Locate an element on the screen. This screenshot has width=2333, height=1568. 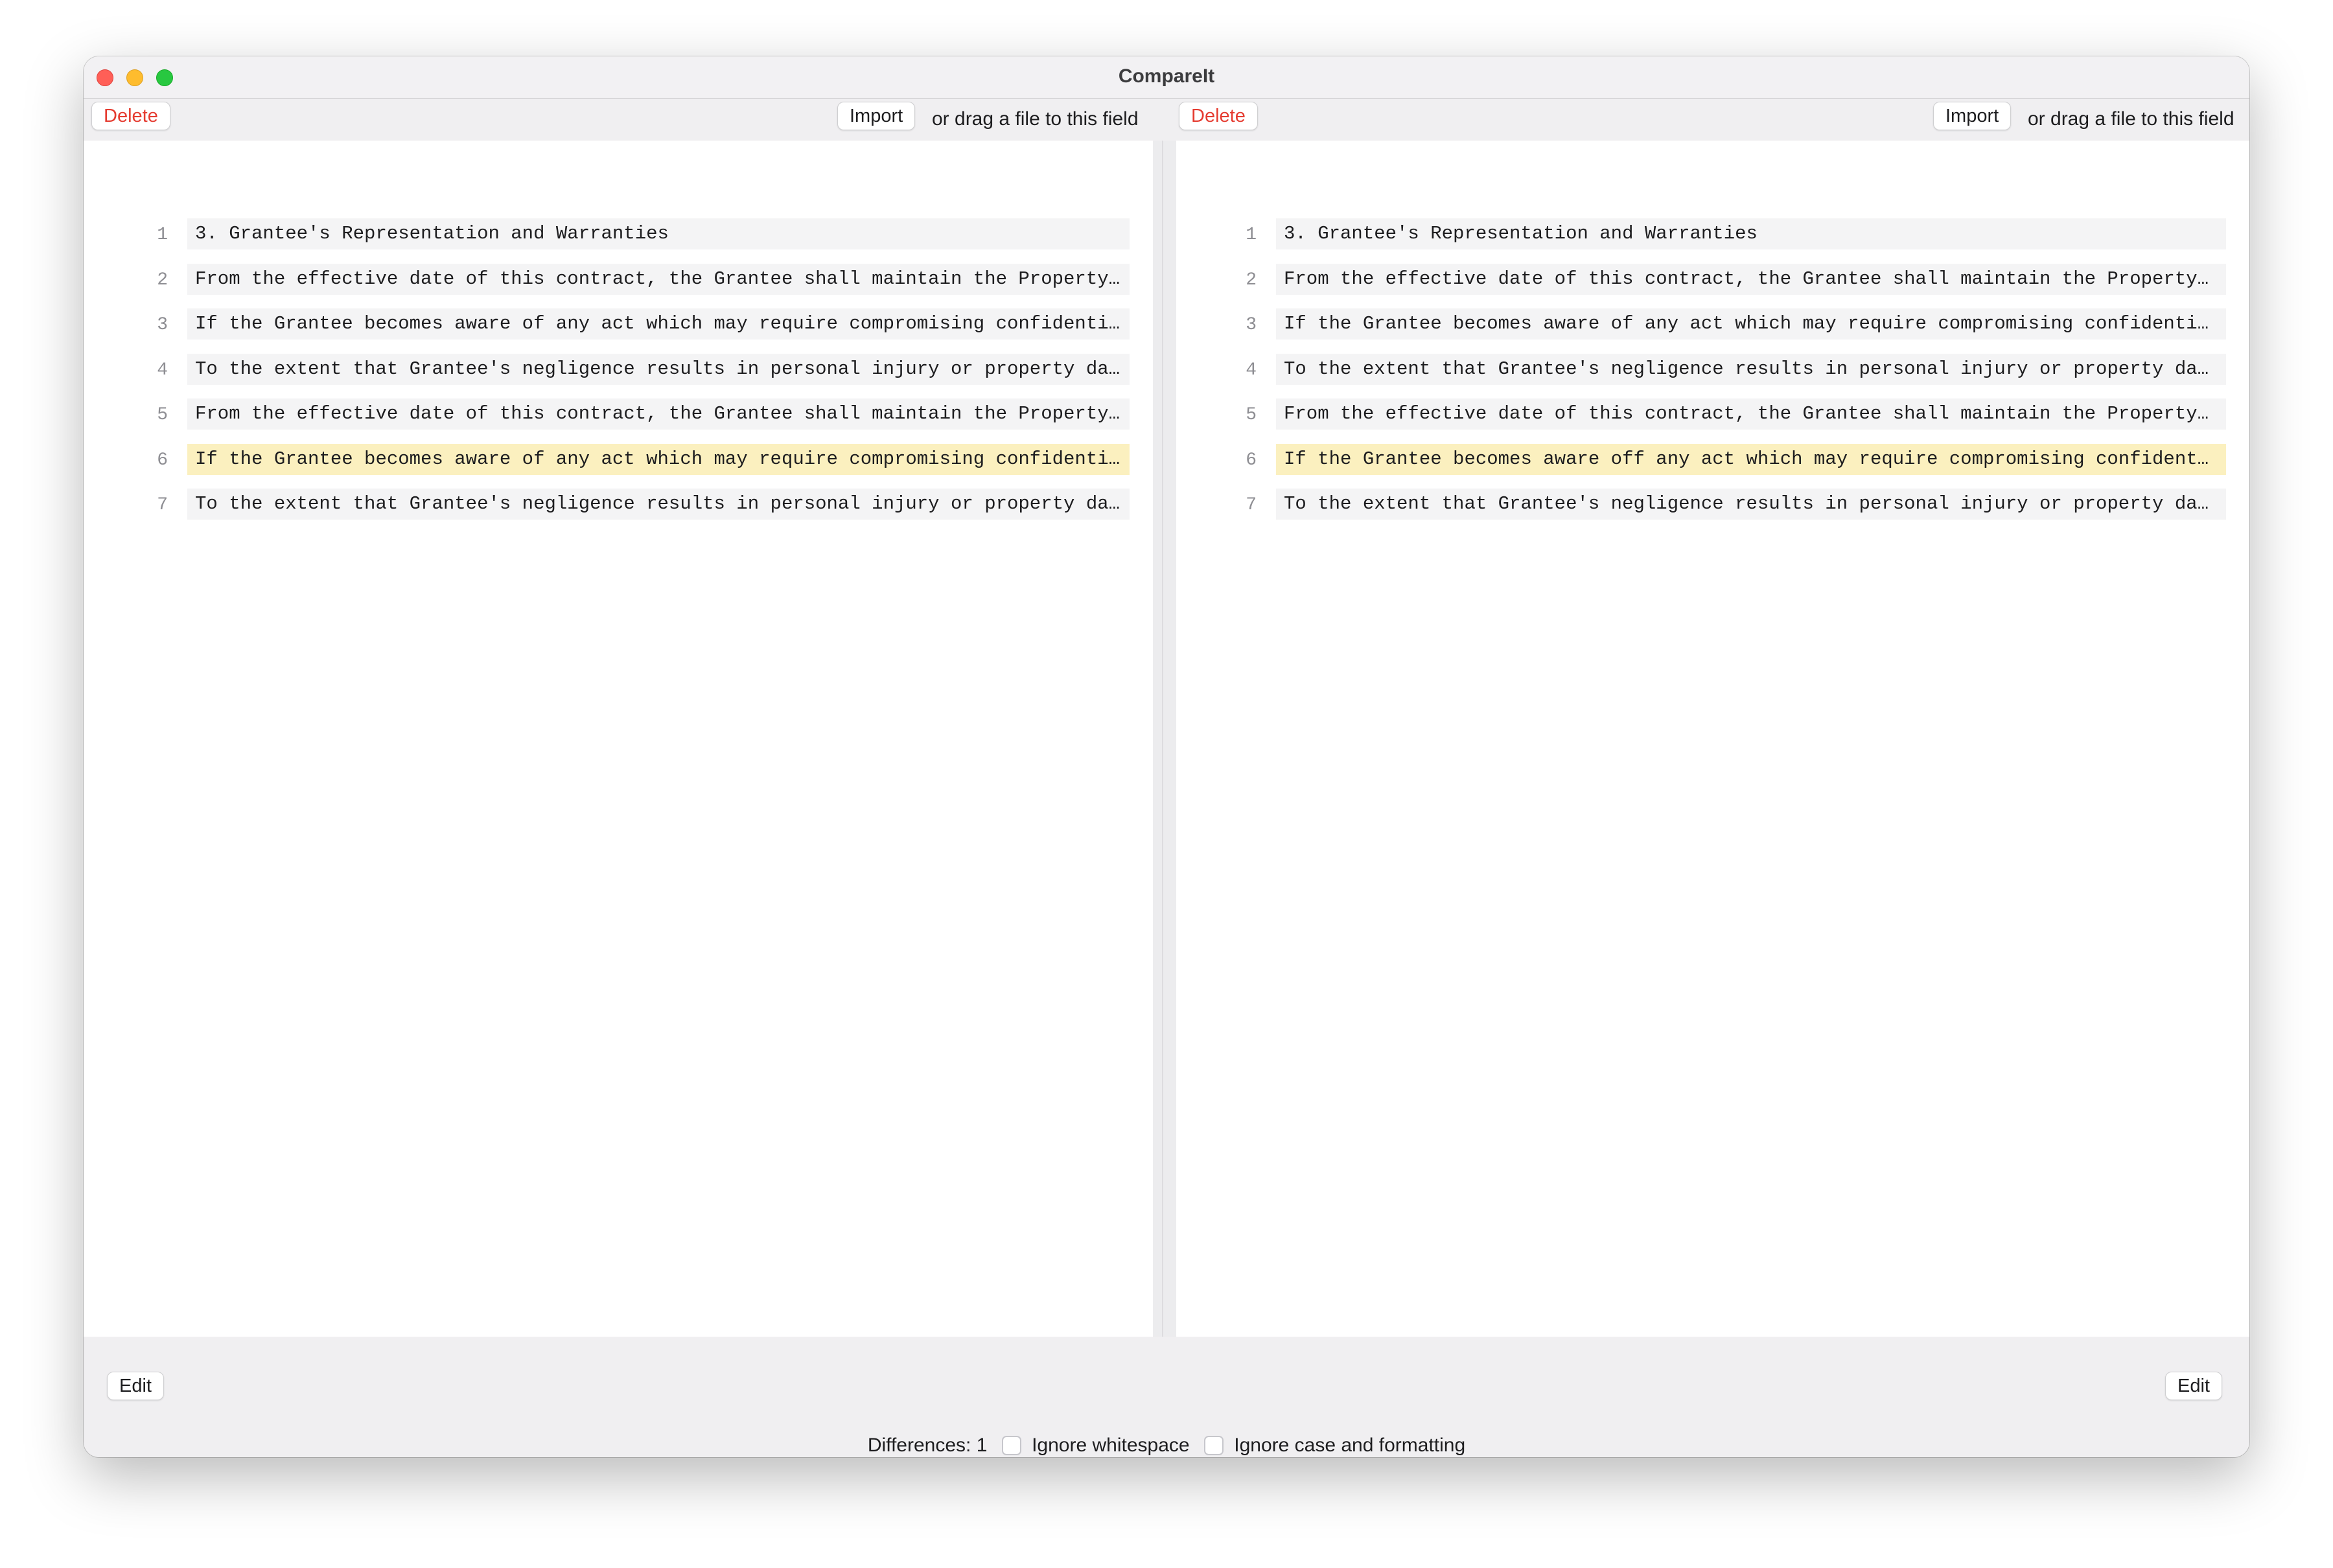
title-bar: CompareIt is located at coordinates (1167, 77).